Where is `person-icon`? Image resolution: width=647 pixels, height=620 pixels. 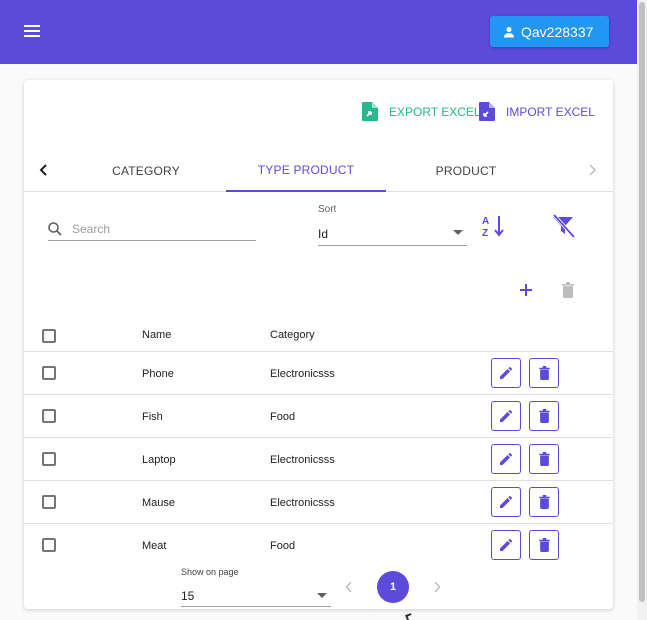 person-icon is located at coordinates (509, 31).